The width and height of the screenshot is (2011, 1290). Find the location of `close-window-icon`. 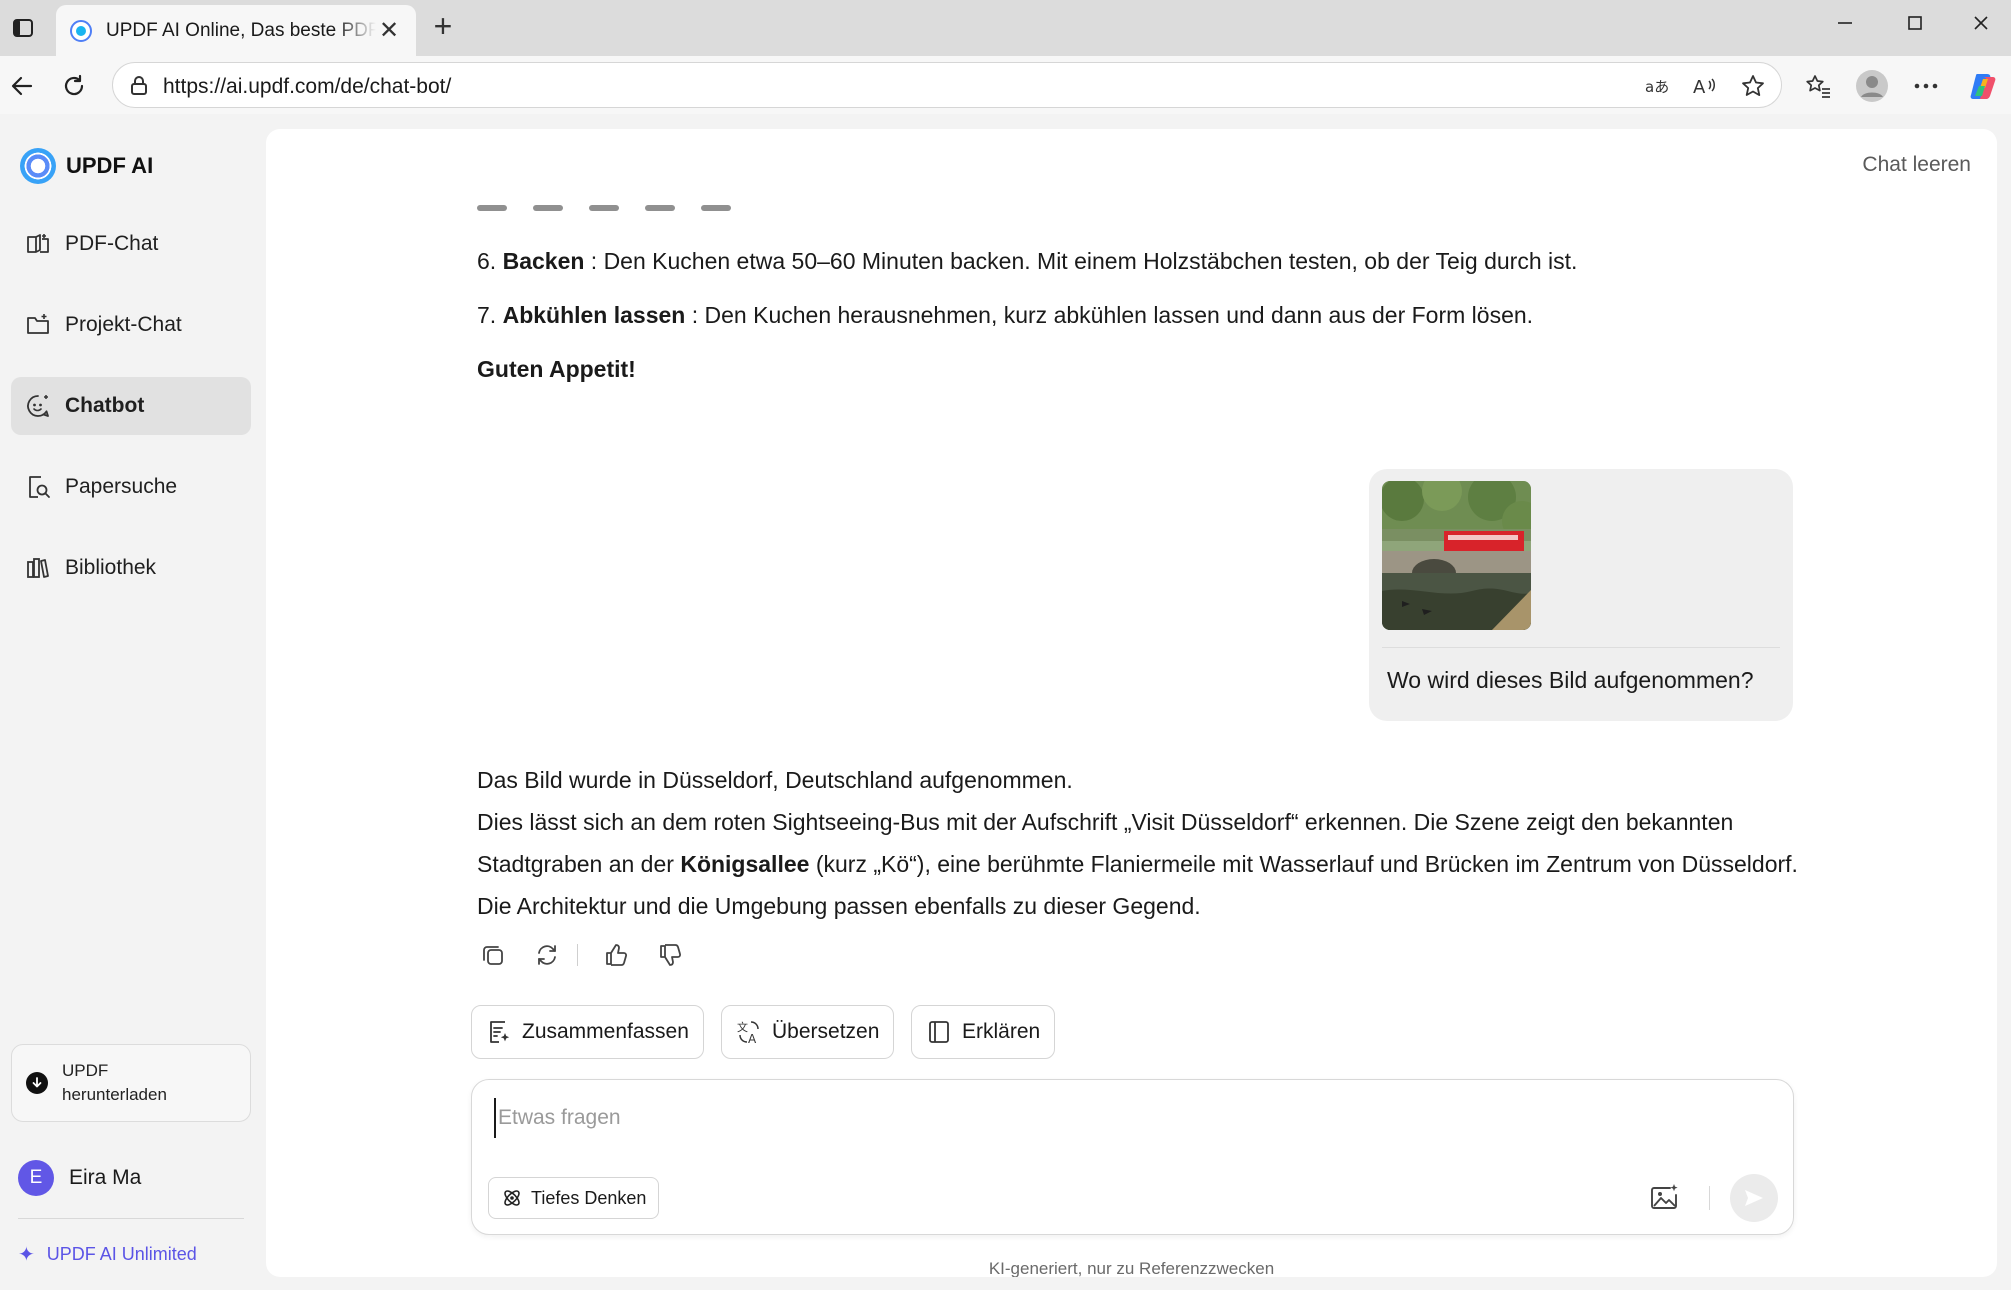

close-window-icon is located at coordinates (1978, 23).